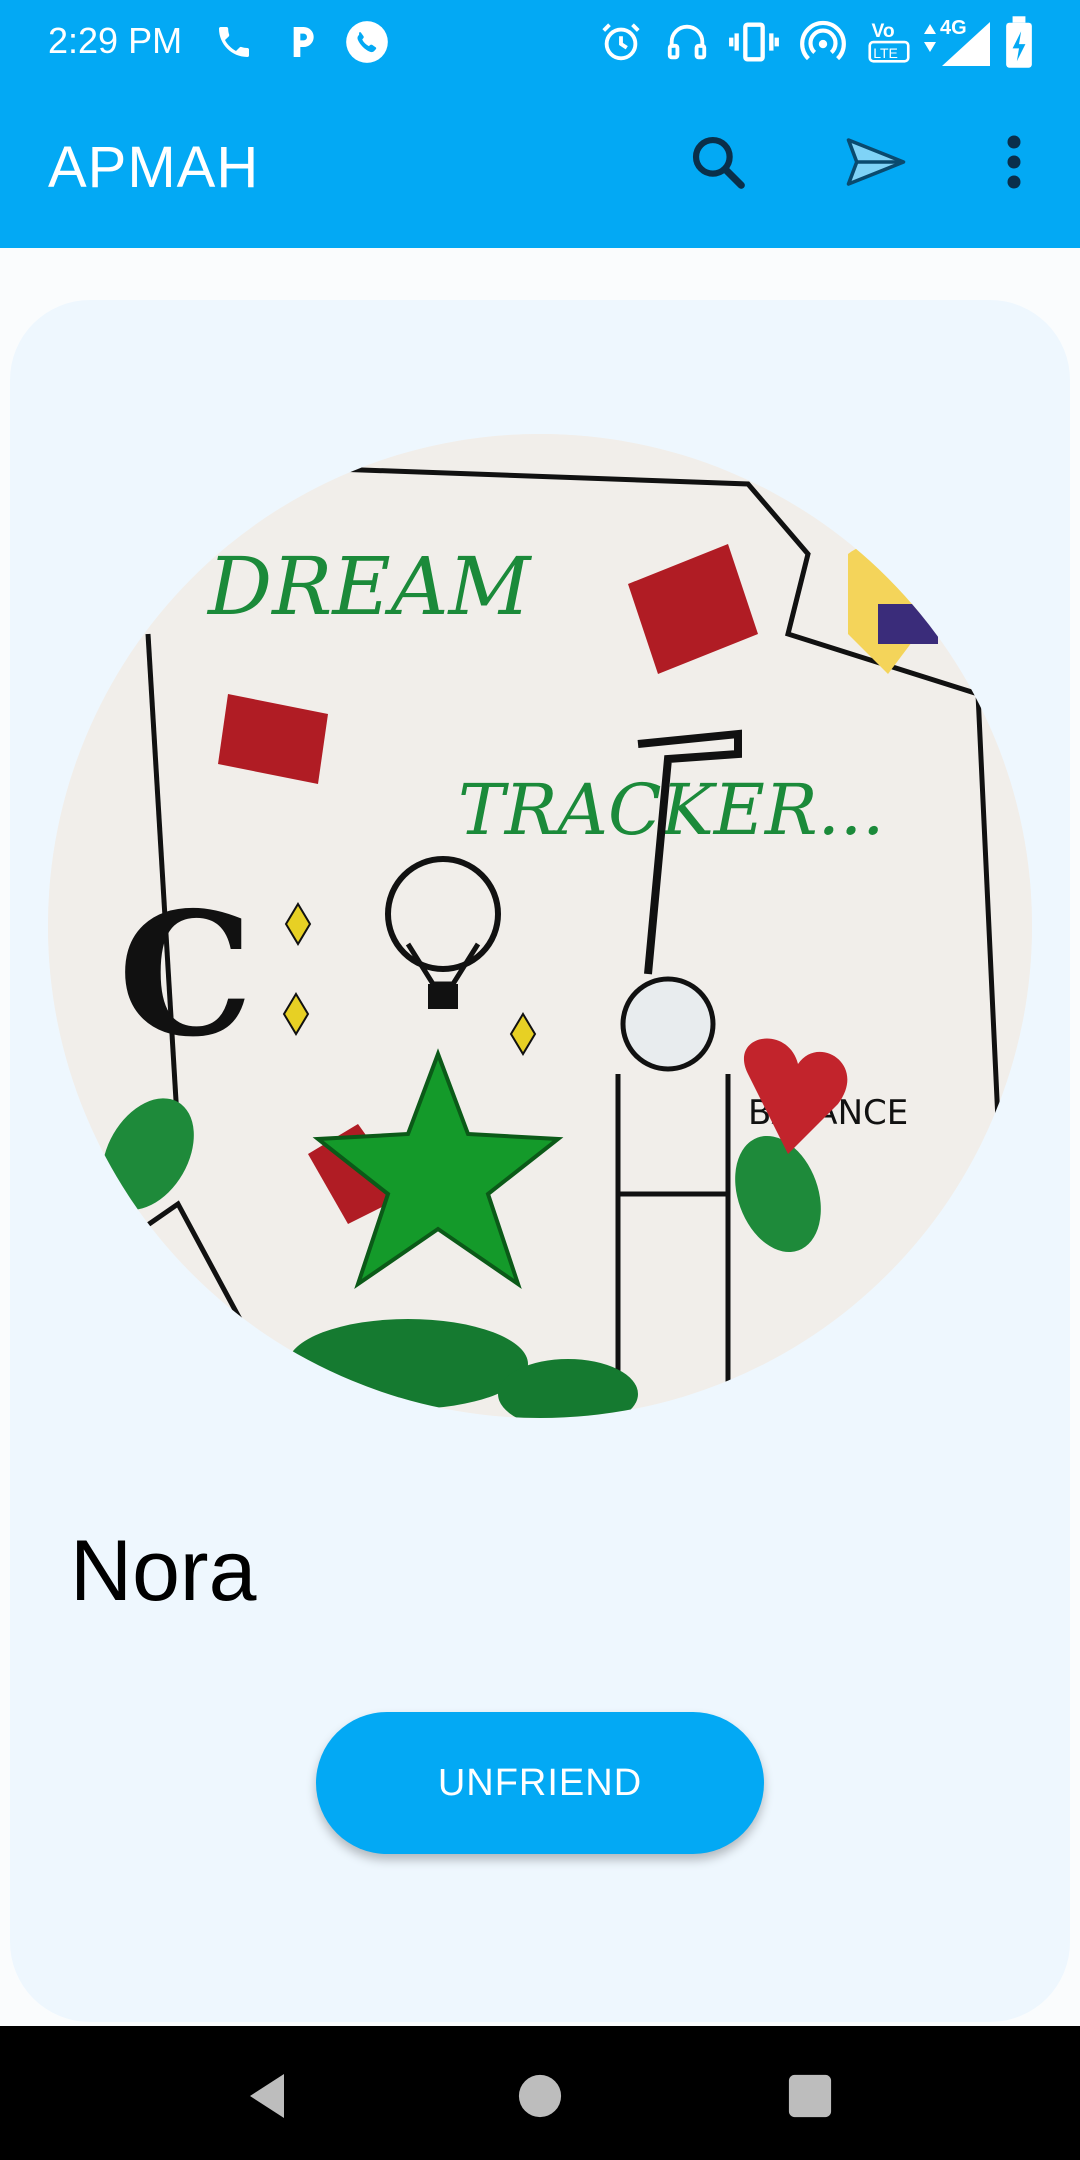 Image resolution: width=1080 pixels, height=2160 pixels. What do you see at coordinates (185, 975) in the screenshot?
I see `svg-text: C` at bounding box center [185, 975].